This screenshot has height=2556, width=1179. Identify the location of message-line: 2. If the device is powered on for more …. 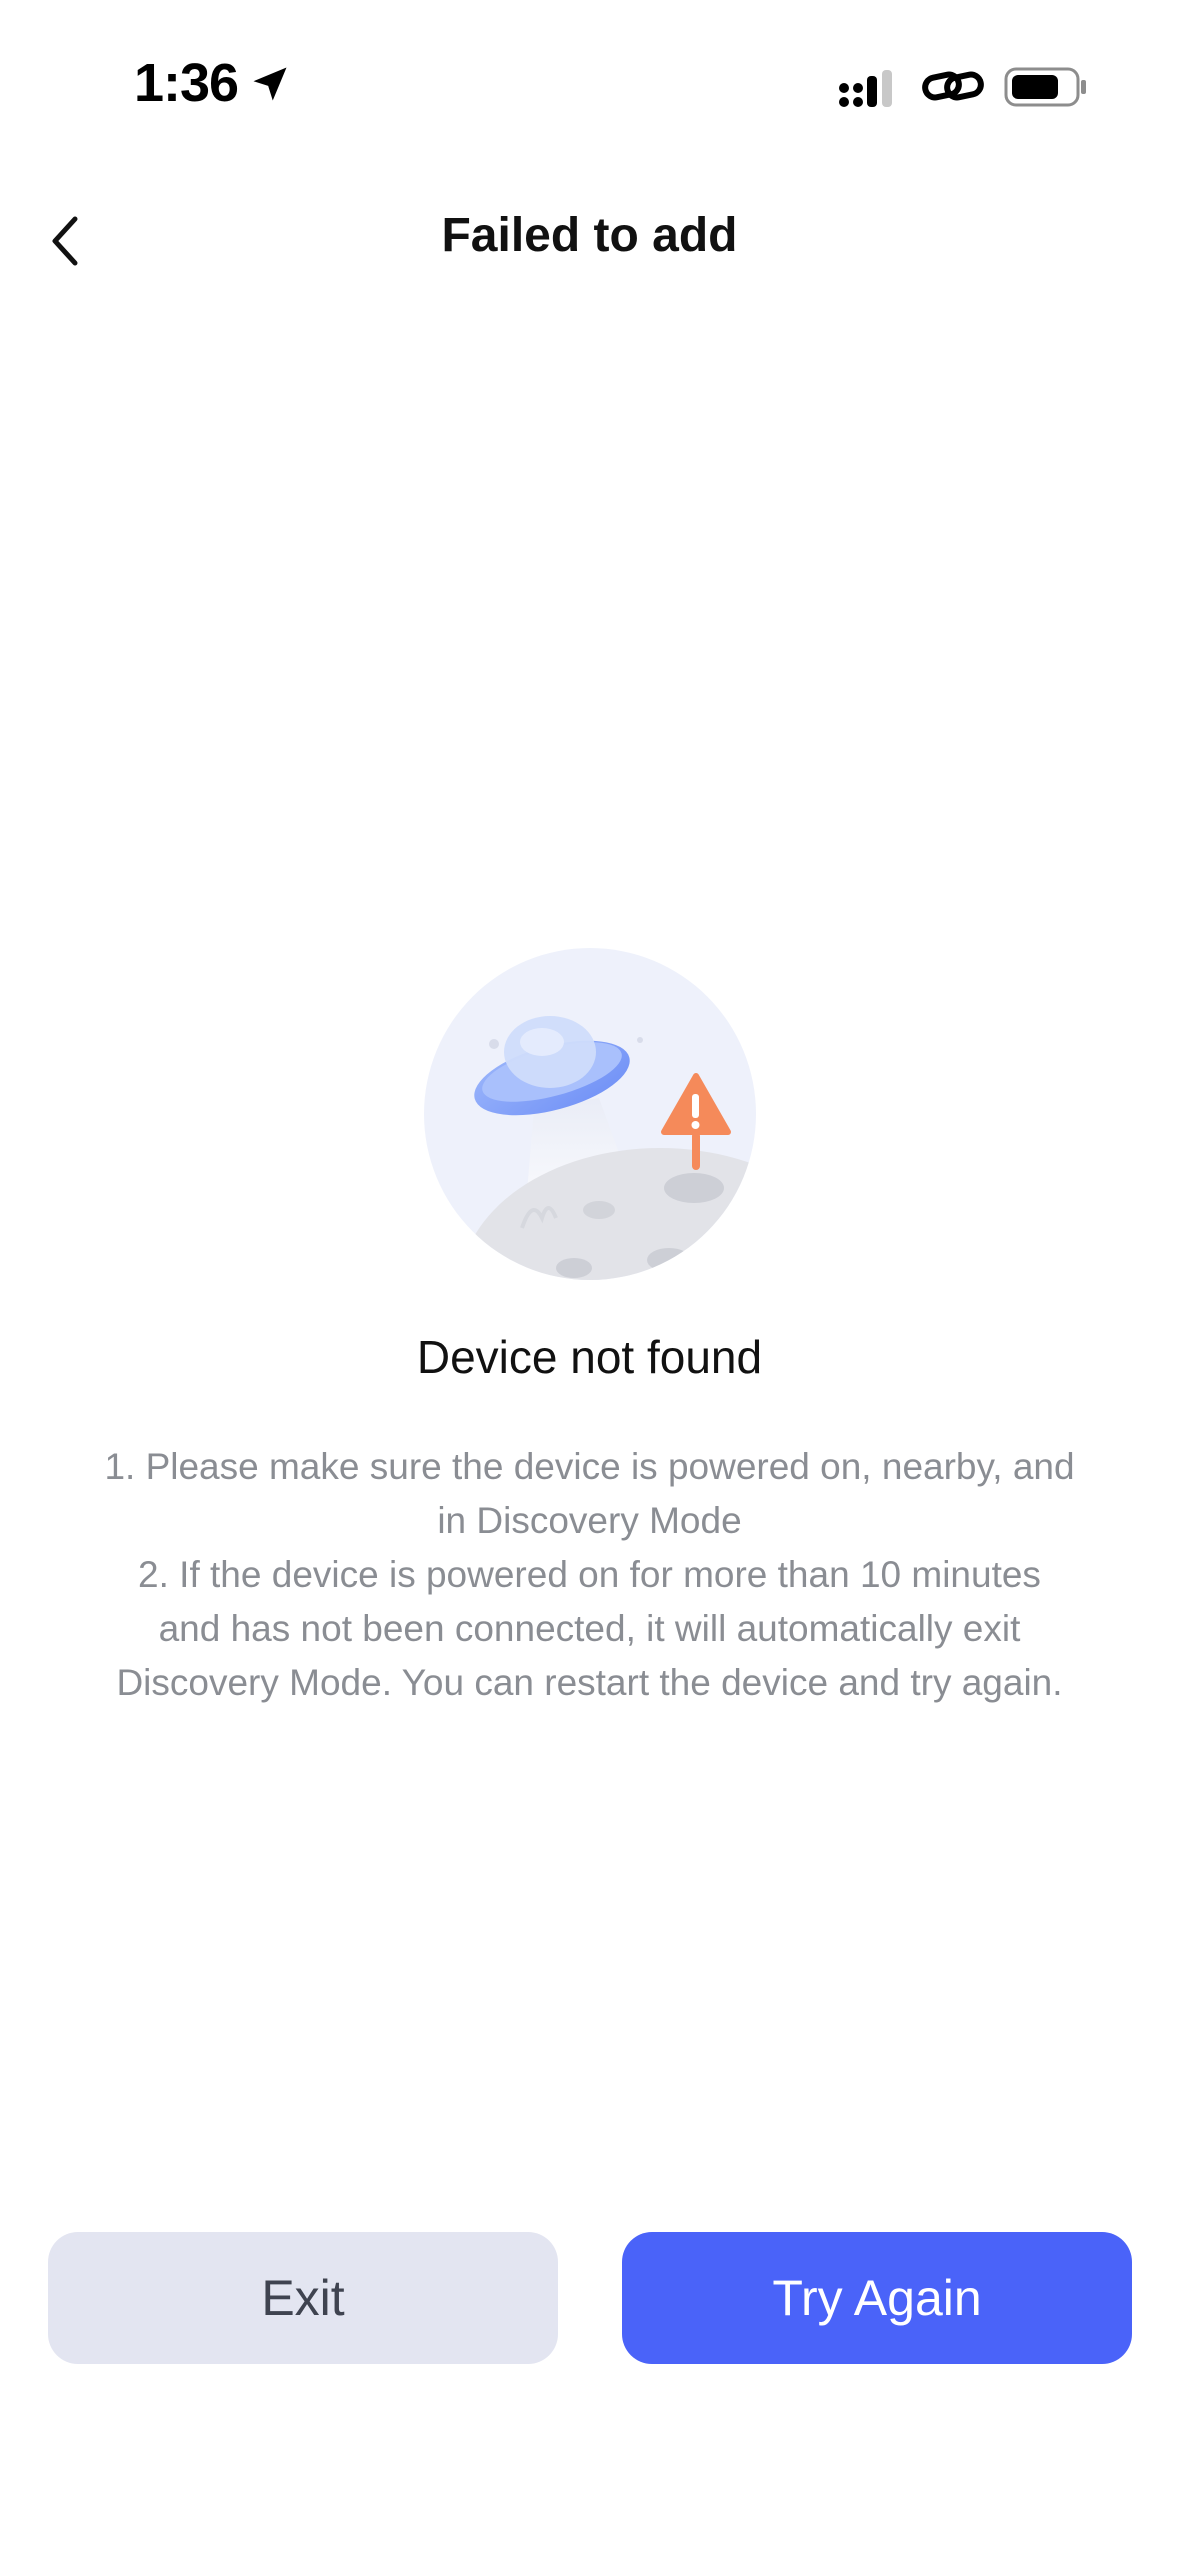
(589, 1574).